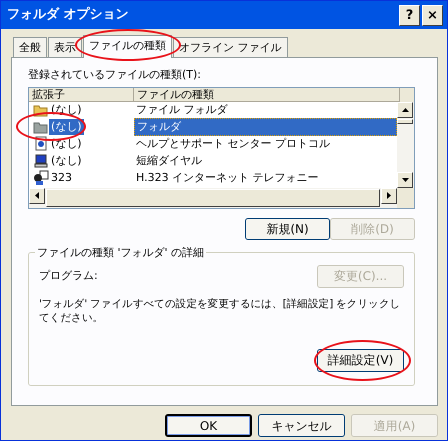 This screenshot has height=441, width=448. Describe the element at coordinates (287, 229) in the screenshot. I see `button: 新規(N)` at that location.